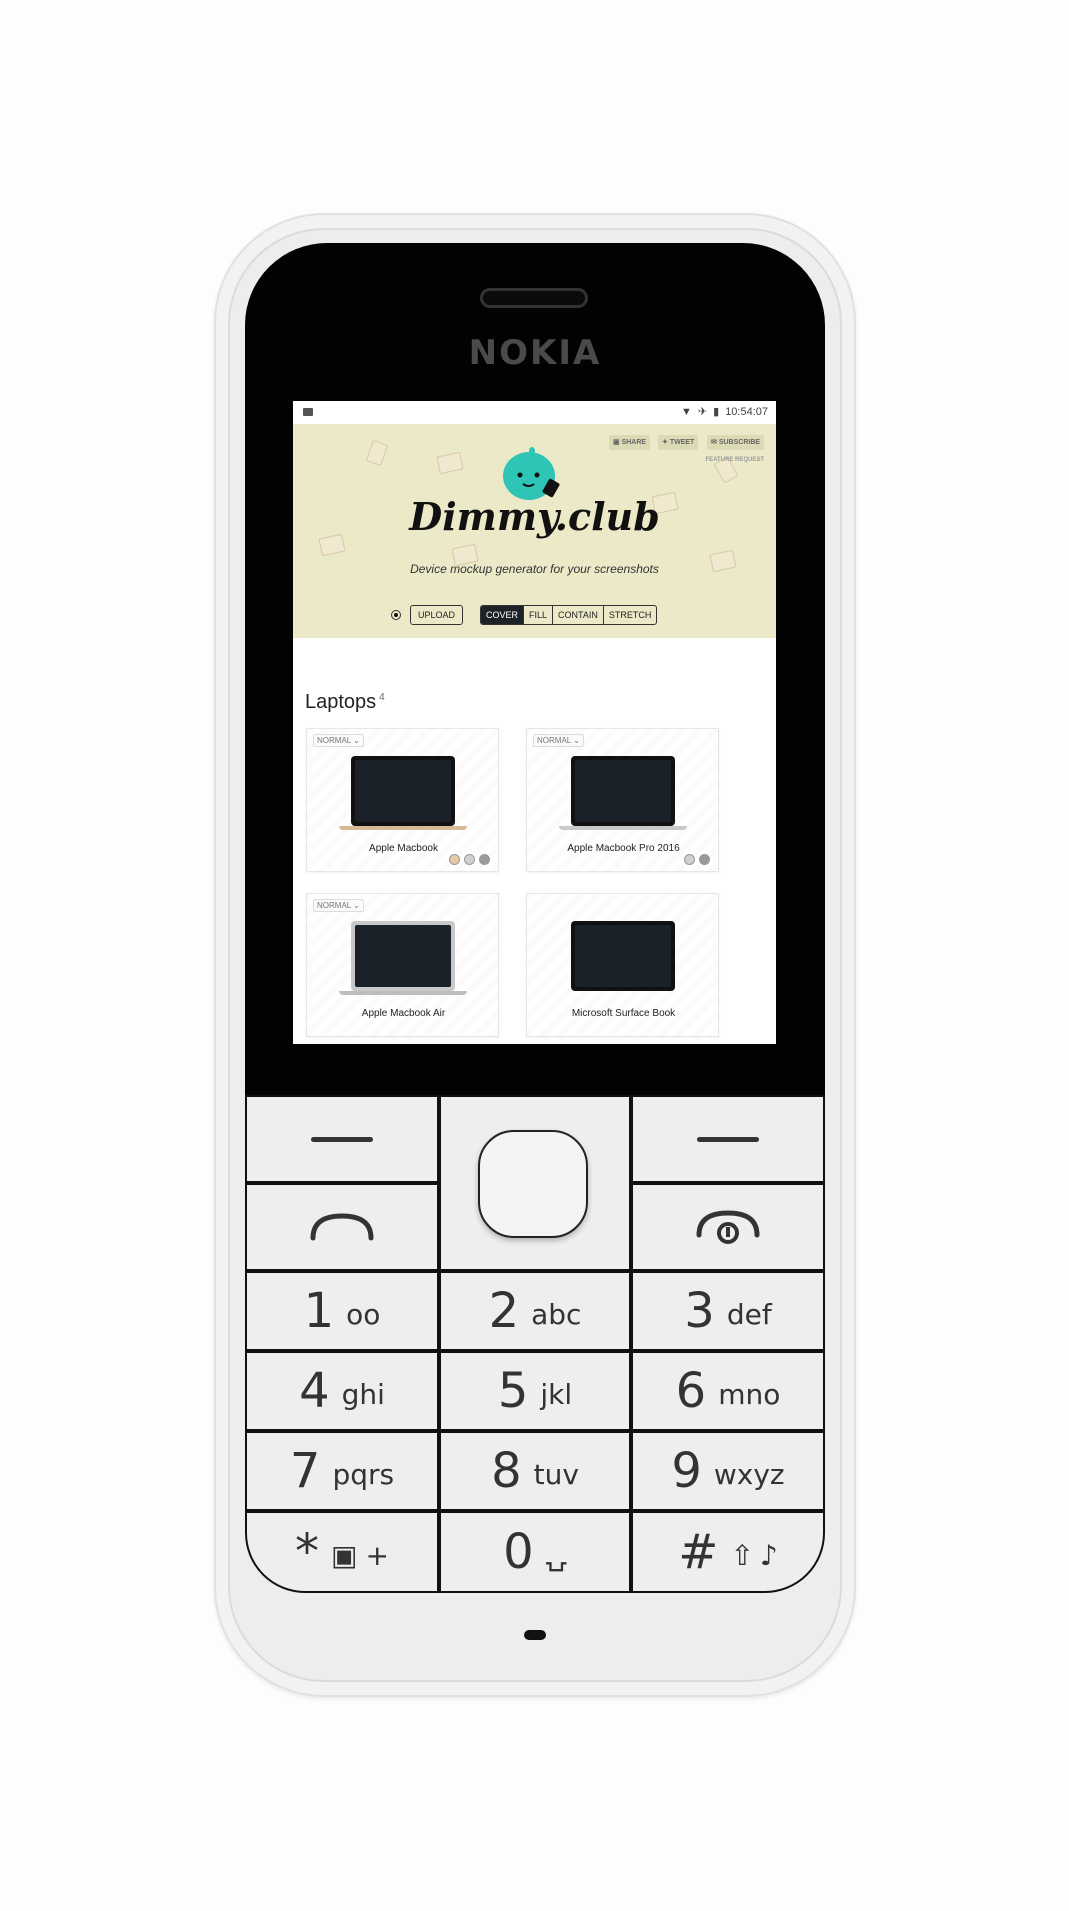 This screenshot has height=1911, width=1069. Describe the element at coordinates (513, 1391) in the screenshot. I see `key-digit: 5` at that location.